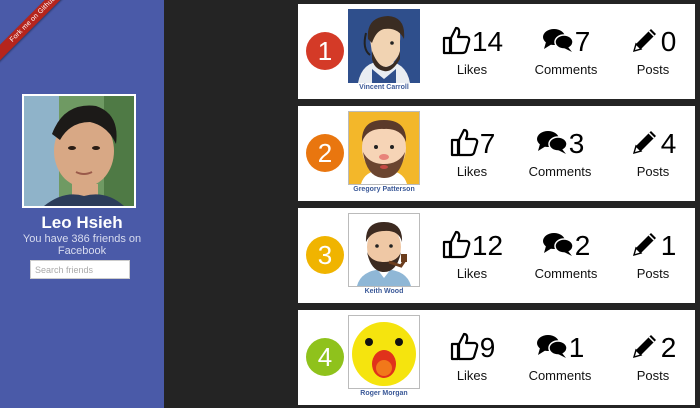  I want to click on friend-name: Keith Wood, so click(384, 291).